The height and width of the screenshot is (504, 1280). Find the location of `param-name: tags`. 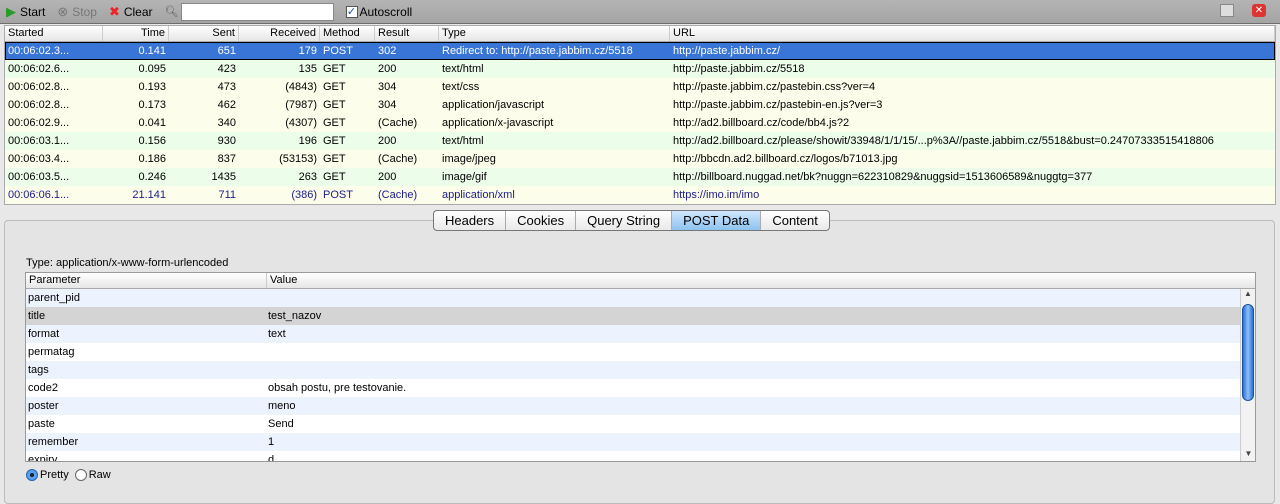

param-name: tags is located at coordinates (38, 370).